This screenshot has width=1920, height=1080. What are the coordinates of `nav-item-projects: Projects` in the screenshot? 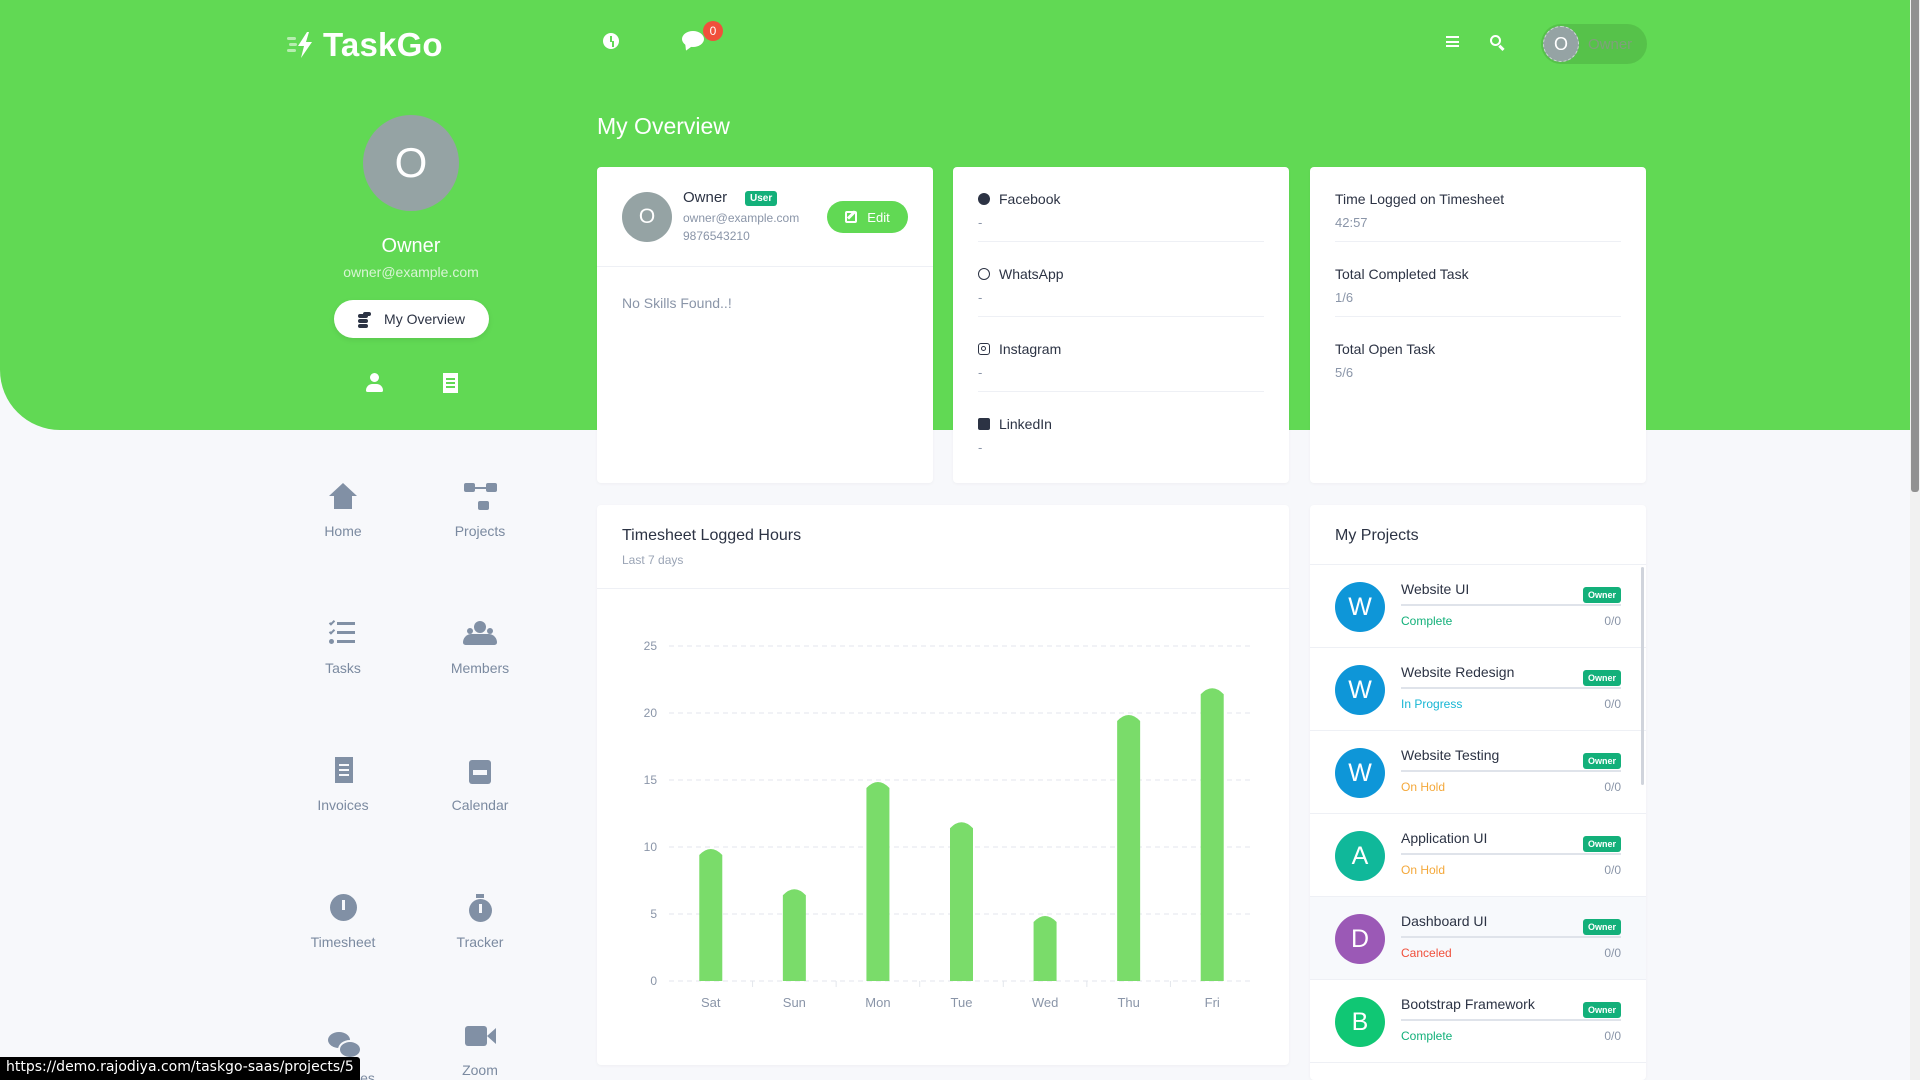 It's located at (480, 511).